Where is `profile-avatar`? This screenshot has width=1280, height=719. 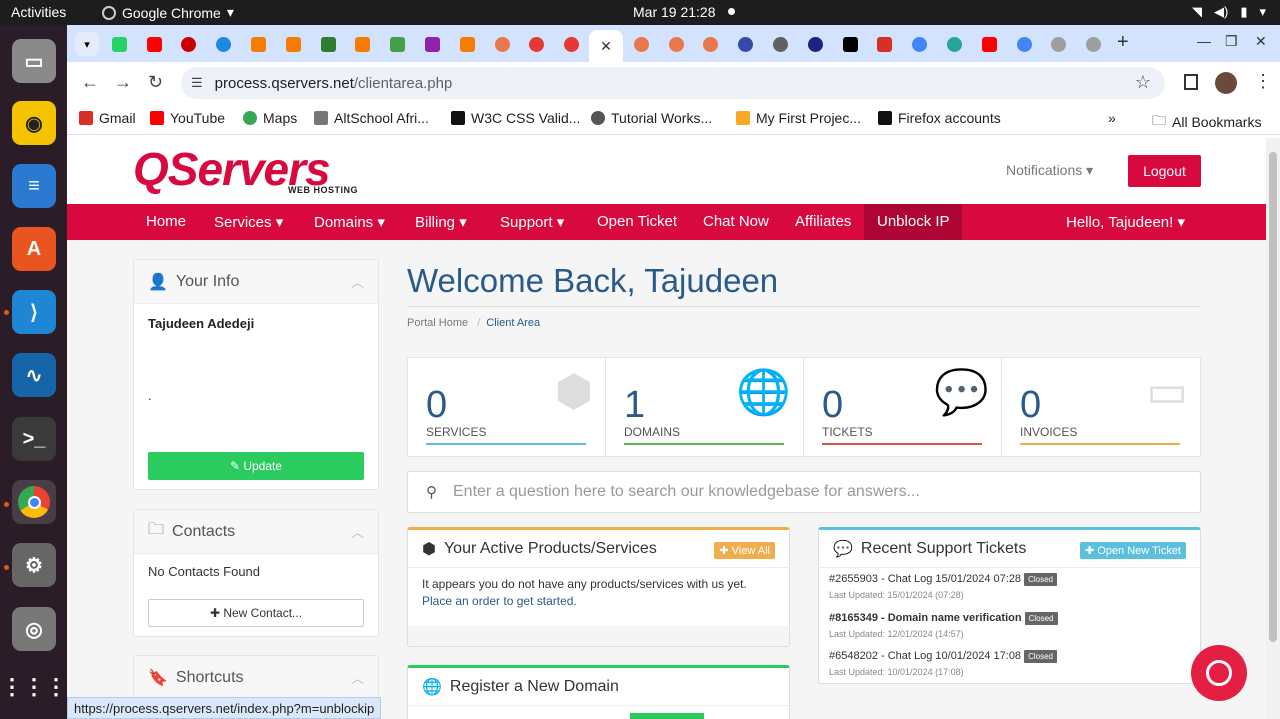
profile-avatar is located at coordinates (1226, 83).